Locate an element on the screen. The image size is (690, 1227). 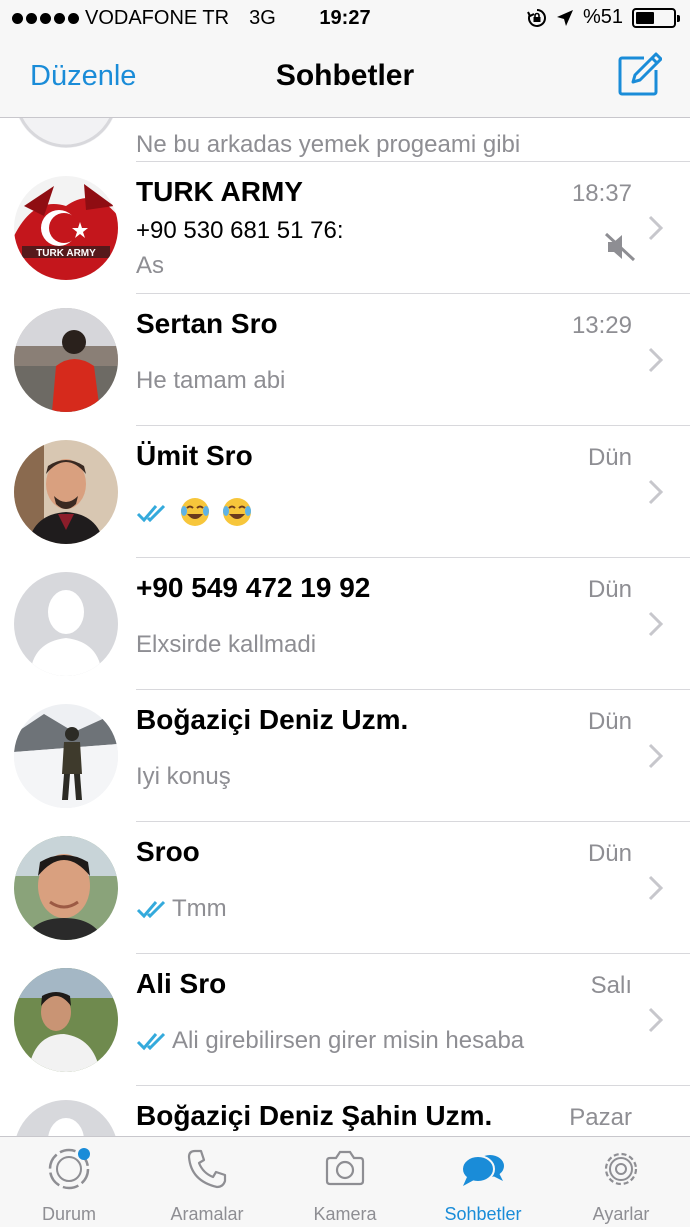
chat-row: Sroo Dün Tmm is located at coordinates (345, 888).